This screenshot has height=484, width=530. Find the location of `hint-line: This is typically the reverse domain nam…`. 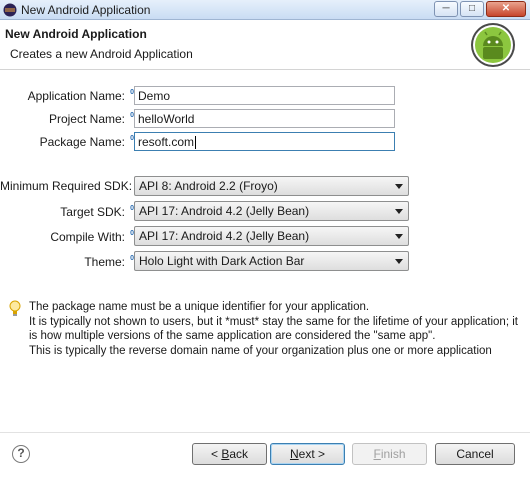

hint-line: This is typically the reverse domain nam… is located at coordinates (260, 350).